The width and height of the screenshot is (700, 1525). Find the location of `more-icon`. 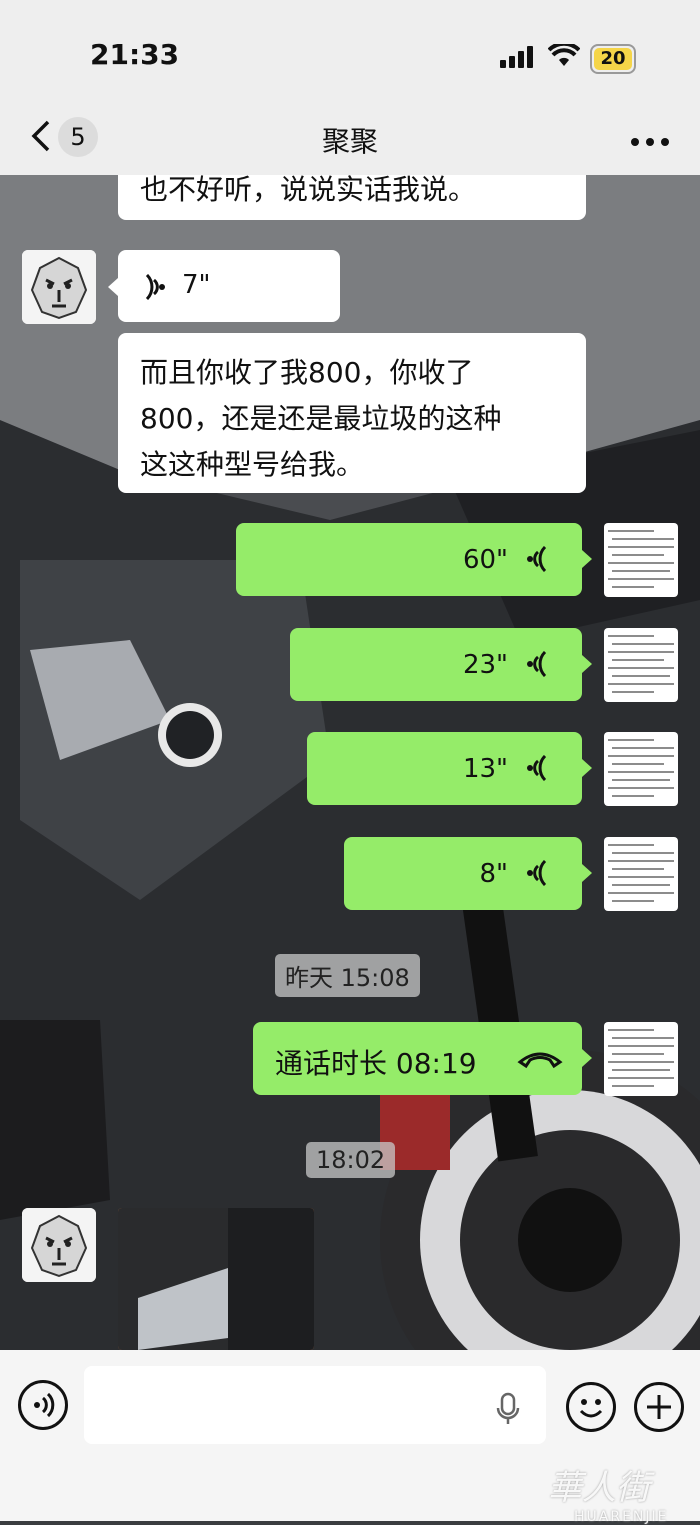

more-icon is located at coordinates (650, 141).